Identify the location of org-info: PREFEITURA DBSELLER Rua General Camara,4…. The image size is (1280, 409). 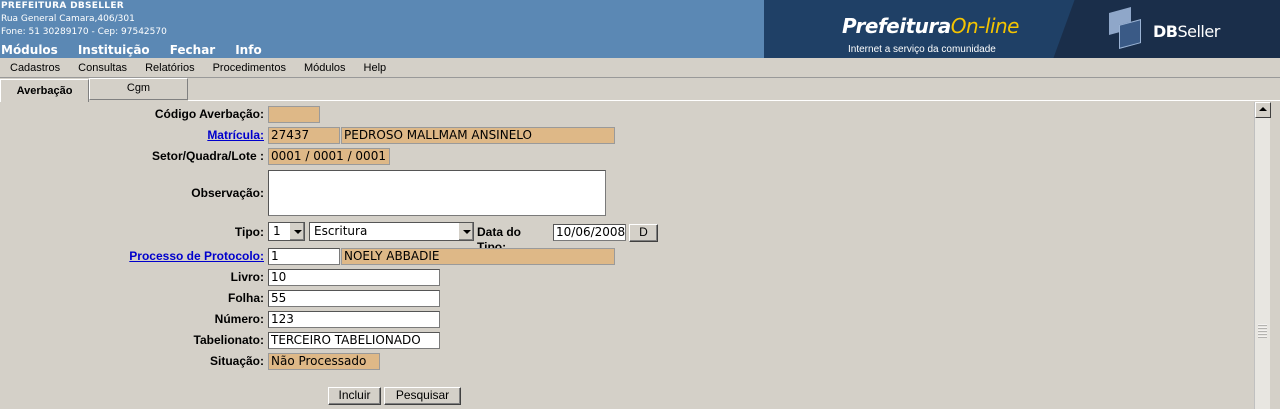
(84, 19).